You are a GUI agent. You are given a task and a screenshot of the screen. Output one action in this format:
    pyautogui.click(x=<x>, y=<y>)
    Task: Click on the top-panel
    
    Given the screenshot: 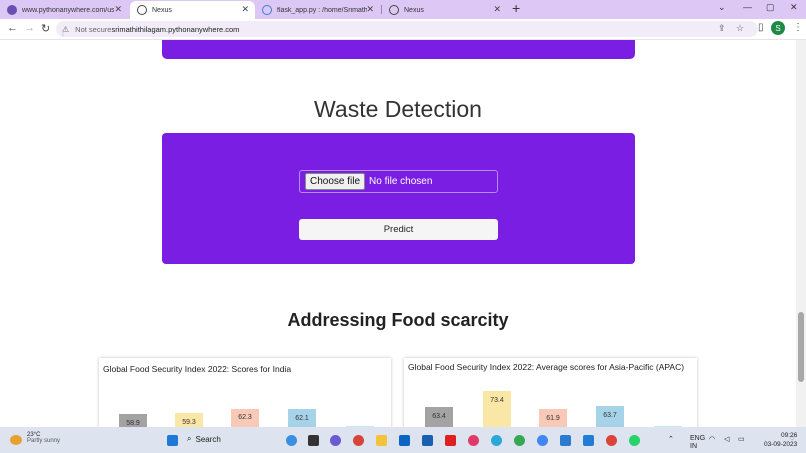 What is the action you would take?
    pyautogui.click(x=398, y=49)
    